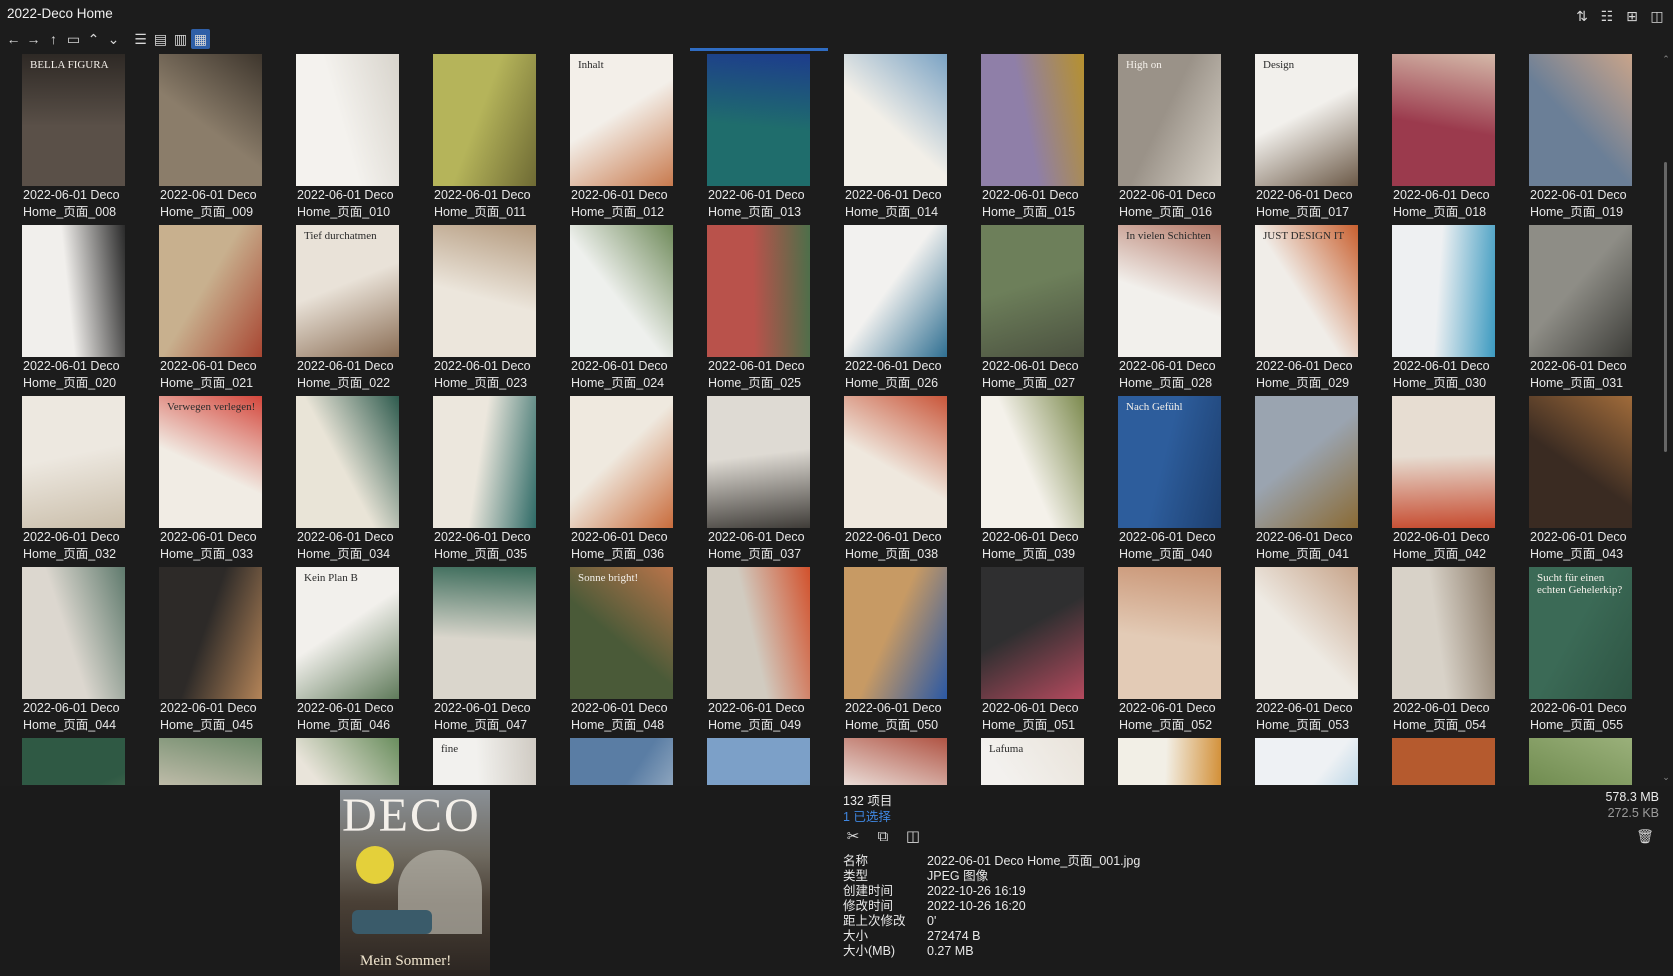 The width and height of the screenshot is (1673, 976). What do you see at coordinates (1456, 139) in the screenshot?
I see `file-item: 2022-06-01 Deco Home_页面_018` at bounding box center [1456, 139].